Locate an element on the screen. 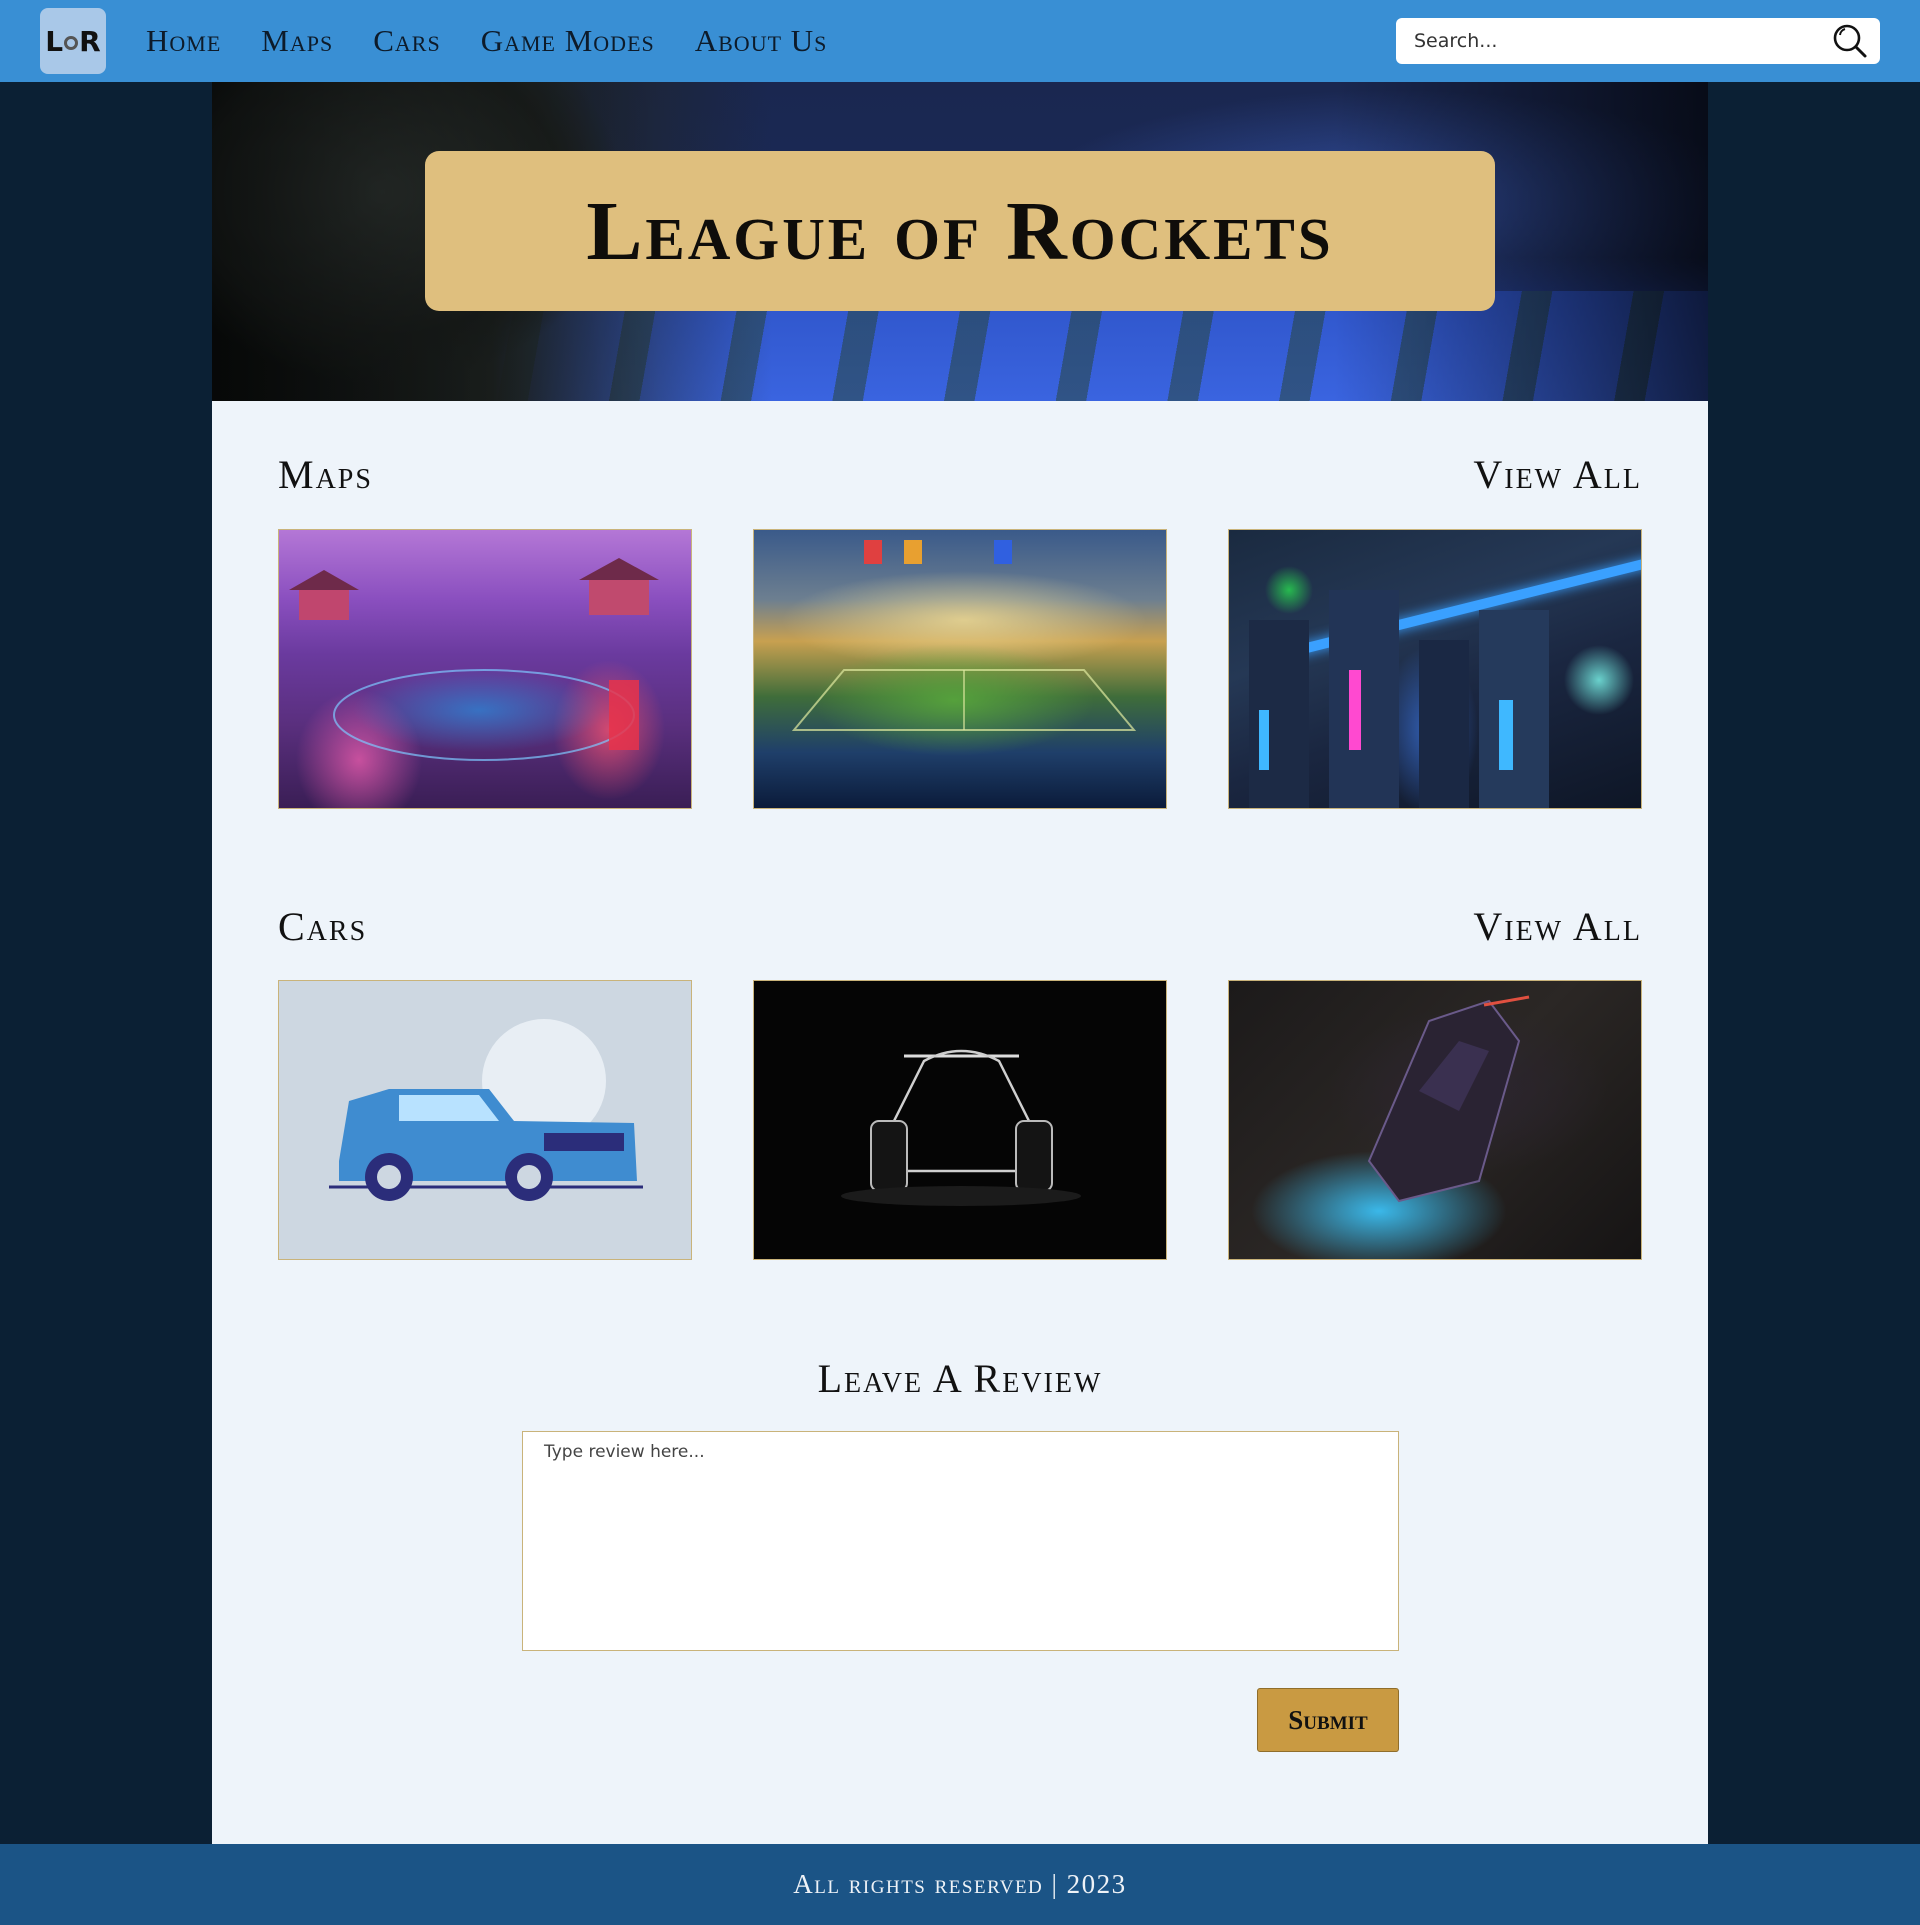 The image size is (1920, 1925). hero-title: League of Rockets is located at coordinates (960, 231).